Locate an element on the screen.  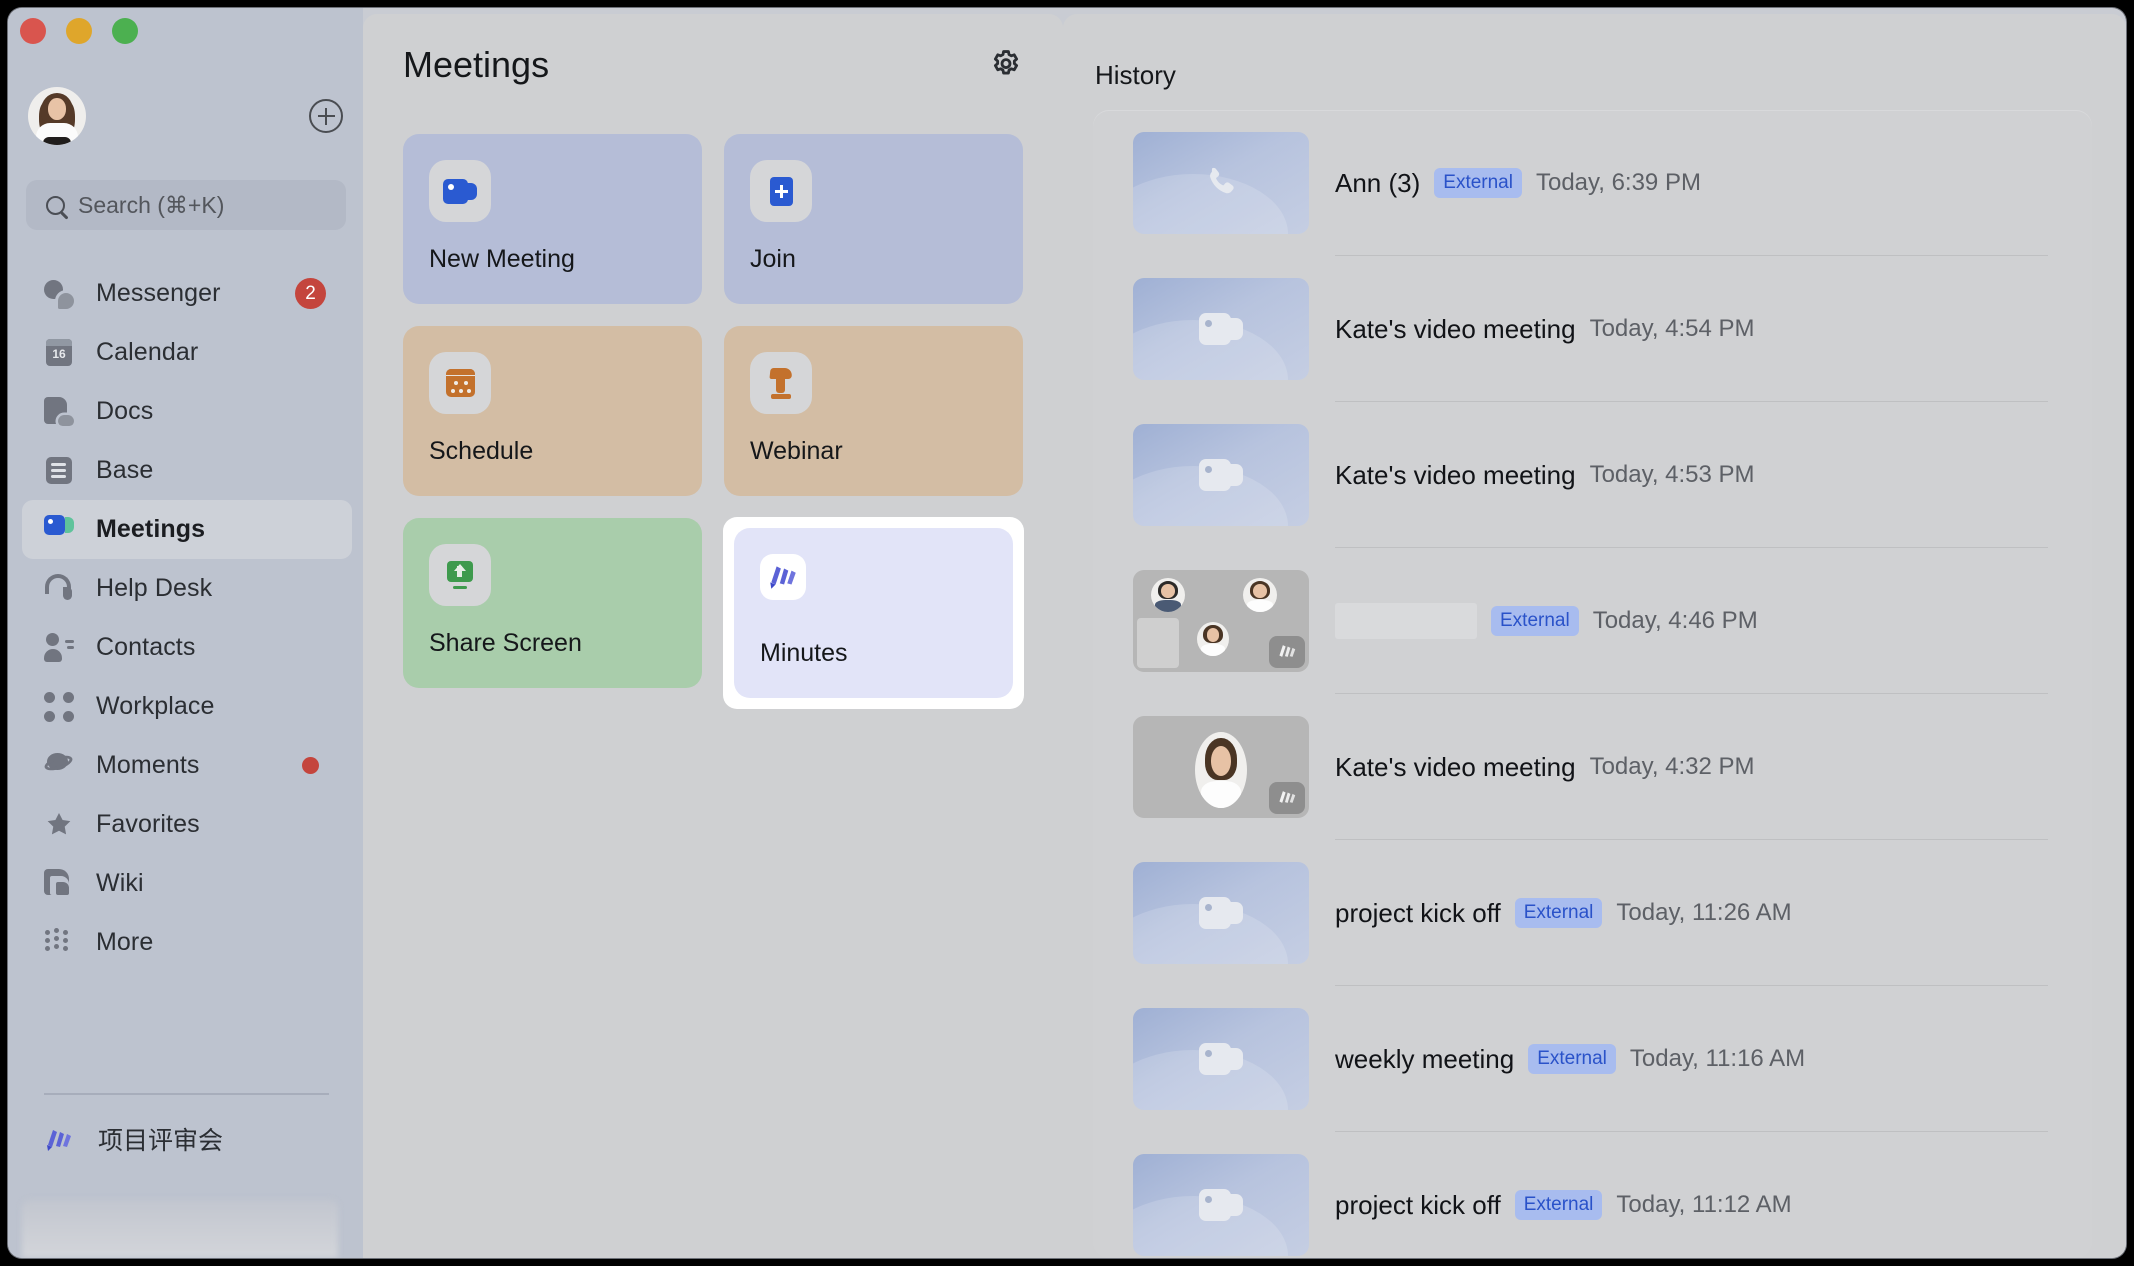
history-item-time: Today, 4:46 PM is located at coordinates (1675, 620).